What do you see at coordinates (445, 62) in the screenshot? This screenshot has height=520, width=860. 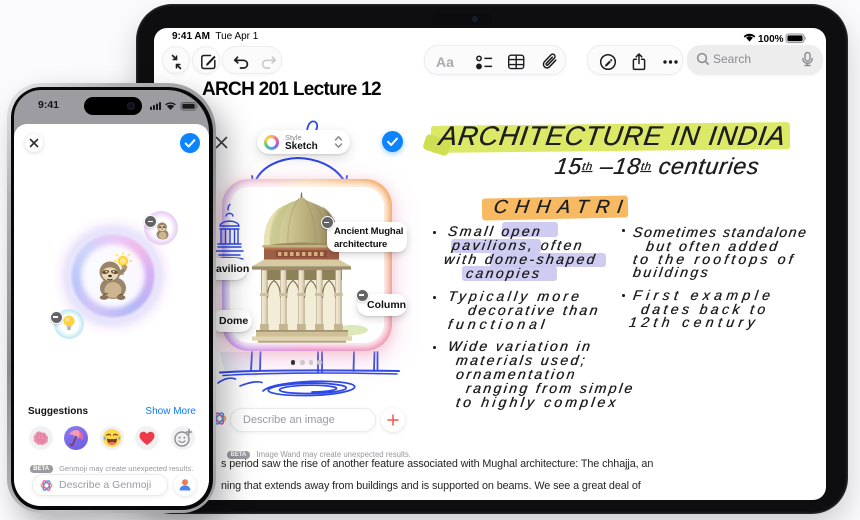 I see `svg-text: Aa` at bounding box center [445, 62].